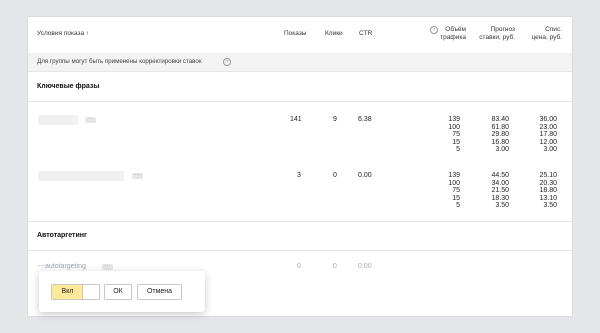 Image resolution: width=600 pixels, height=333 pixels. What do you see at coordinates (365, 119) in the screenshot?
I see `ctr-value: 6.38` at bounding box center [365, 119].